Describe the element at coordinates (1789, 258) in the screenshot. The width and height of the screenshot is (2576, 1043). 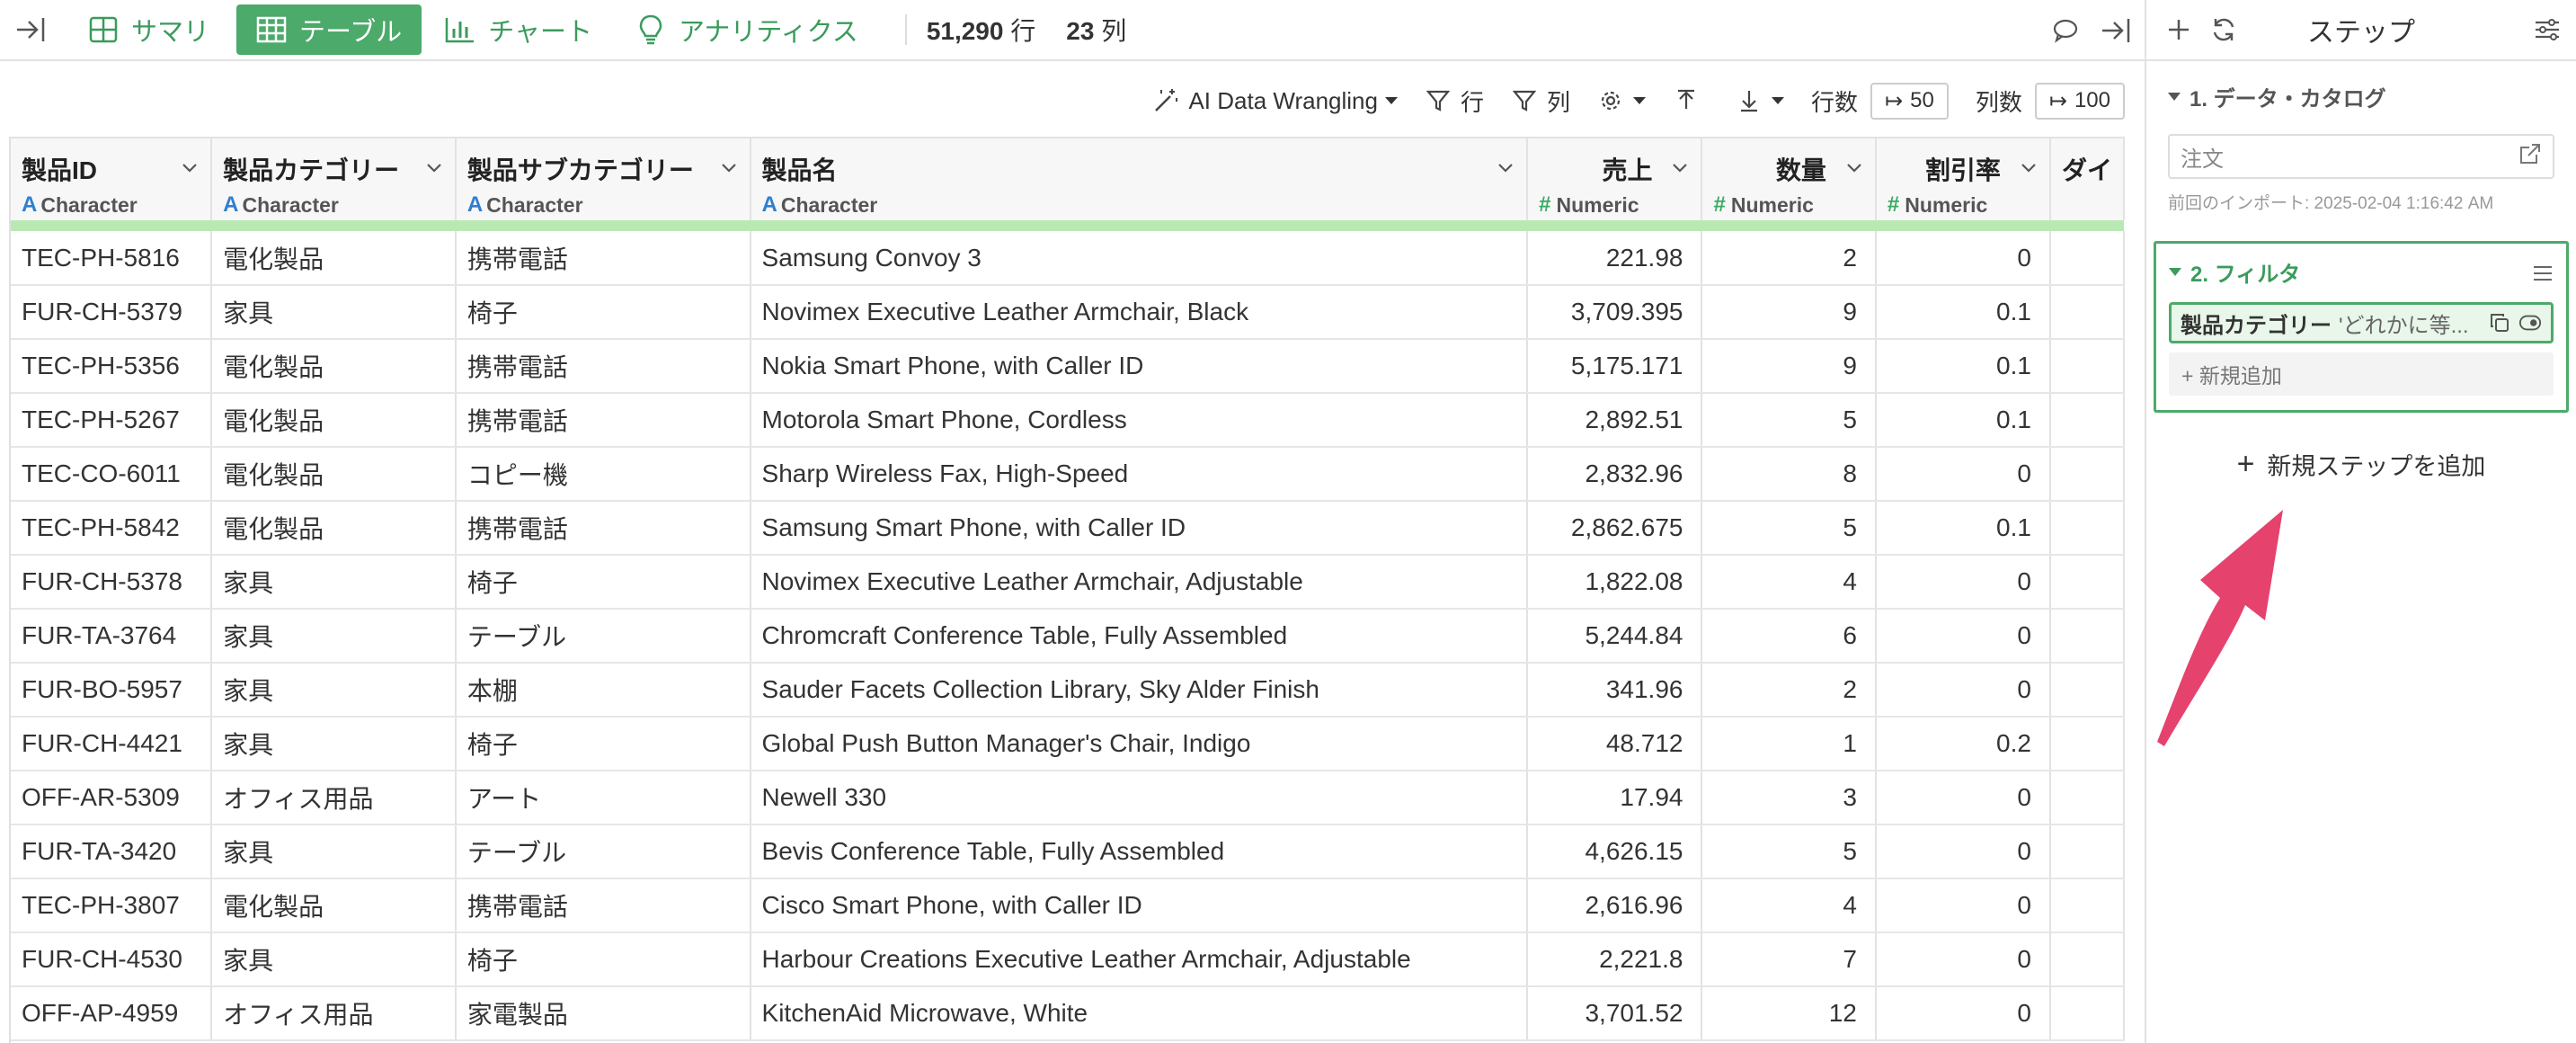
I see `table-cell: 2` at that location.